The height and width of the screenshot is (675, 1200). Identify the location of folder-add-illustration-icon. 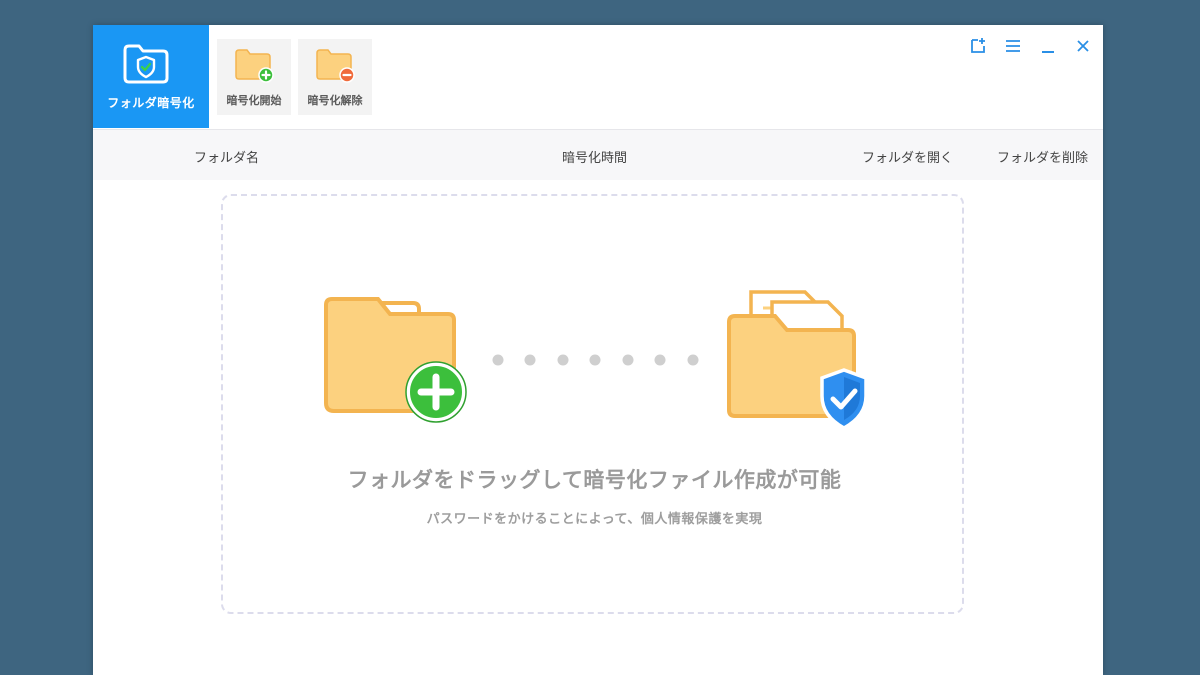
(395, 360).